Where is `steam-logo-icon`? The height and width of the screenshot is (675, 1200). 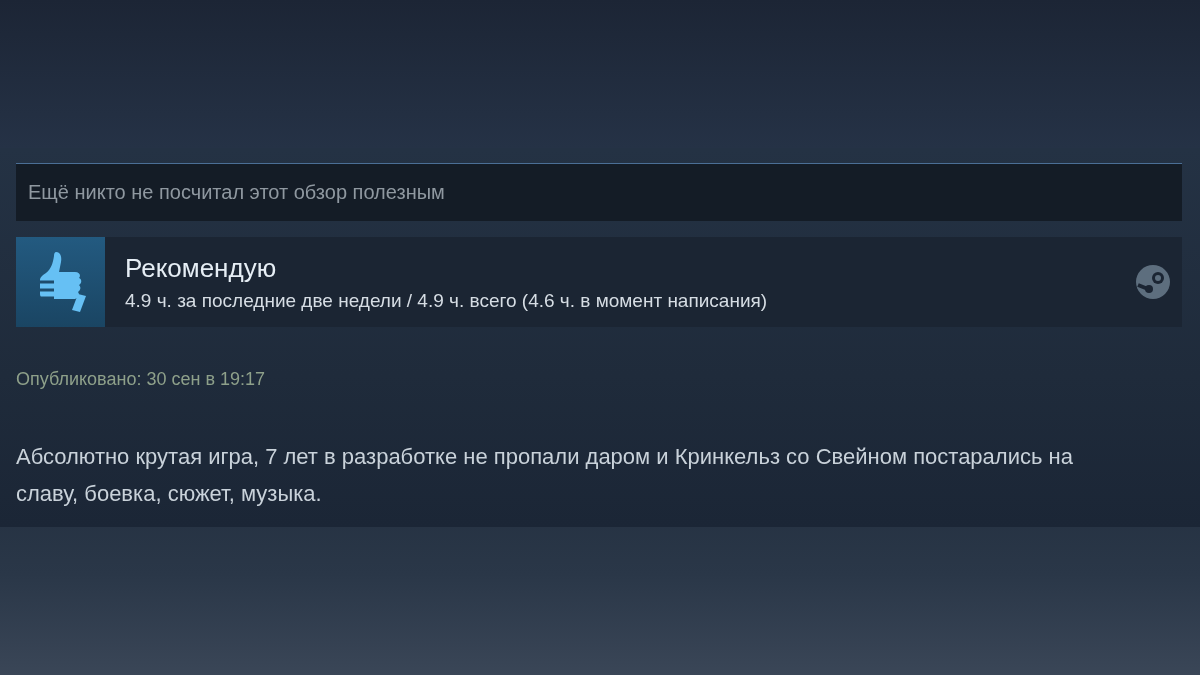 steam-logo-icon is located at coordinates (1153, 282).